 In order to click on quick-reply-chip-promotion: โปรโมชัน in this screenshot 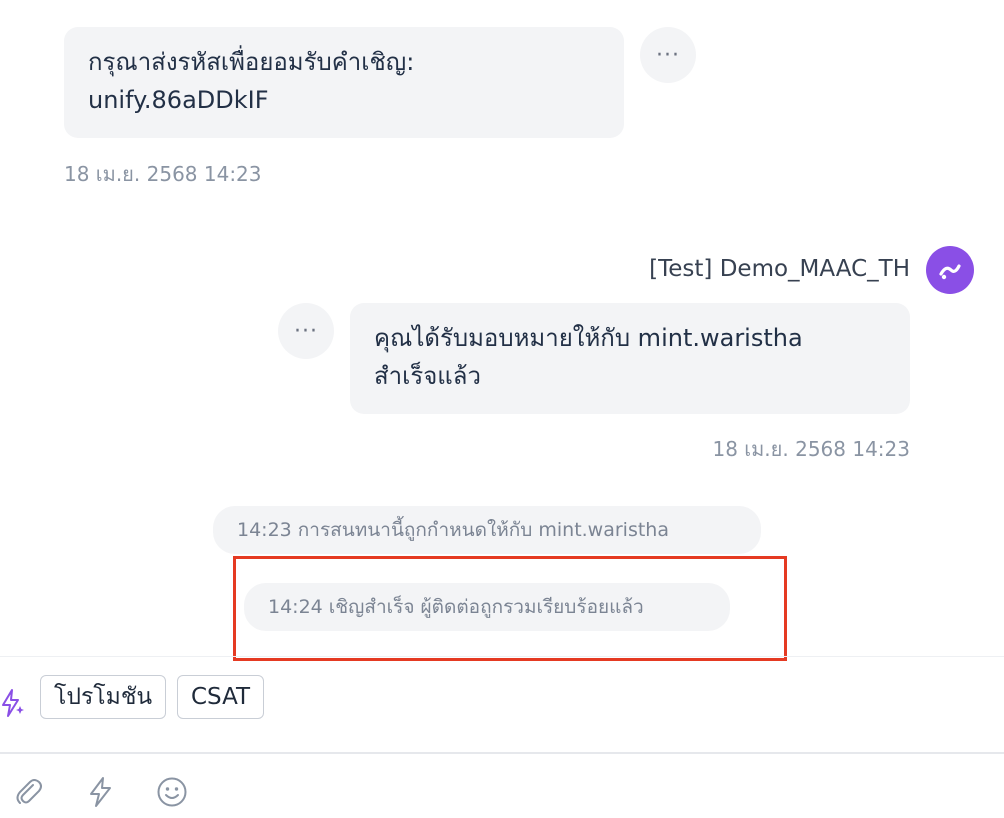, I will do `click(103, 697)`.